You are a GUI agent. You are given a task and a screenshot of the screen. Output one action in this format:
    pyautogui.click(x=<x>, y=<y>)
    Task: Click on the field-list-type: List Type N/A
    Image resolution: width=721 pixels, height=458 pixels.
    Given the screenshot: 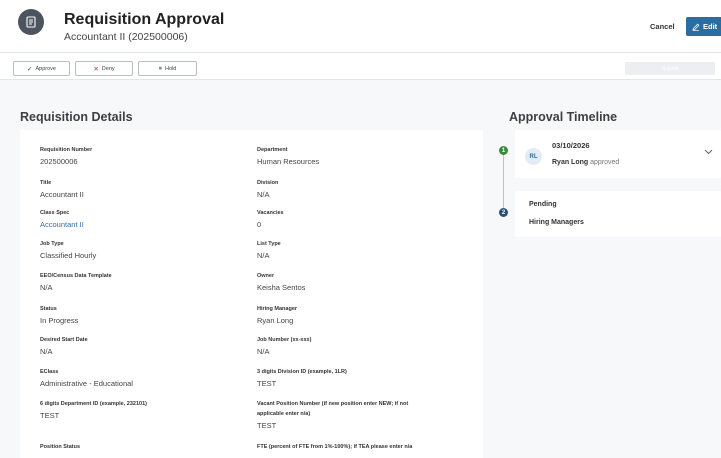 What is the action you would take?
    pyautogui.click(x=269, y=250)
    